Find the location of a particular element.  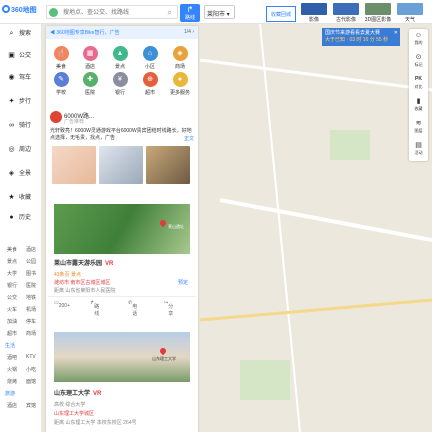

promo-banner: 国庆节来游看看去夏大赛 ✕ 大于已知 · 03 时 16 分 55 秒 is located at coordinates (361, 37).